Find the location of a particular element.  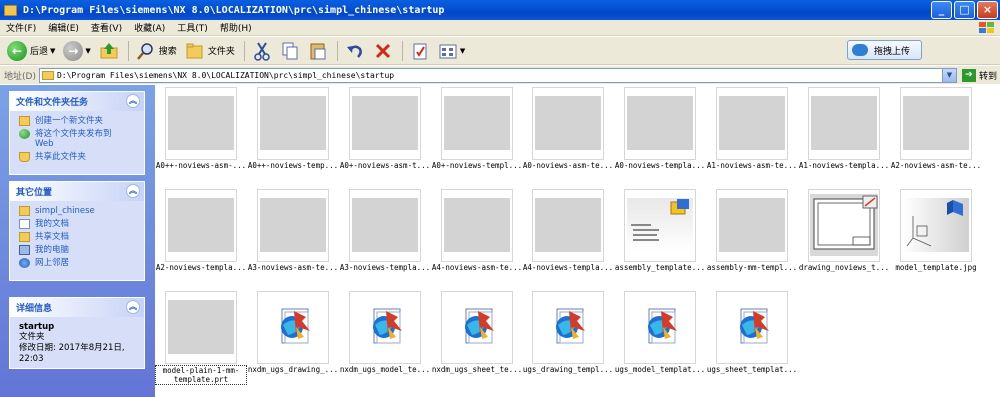

place-network: 网上邻居 is located at coordinates (78, 263).